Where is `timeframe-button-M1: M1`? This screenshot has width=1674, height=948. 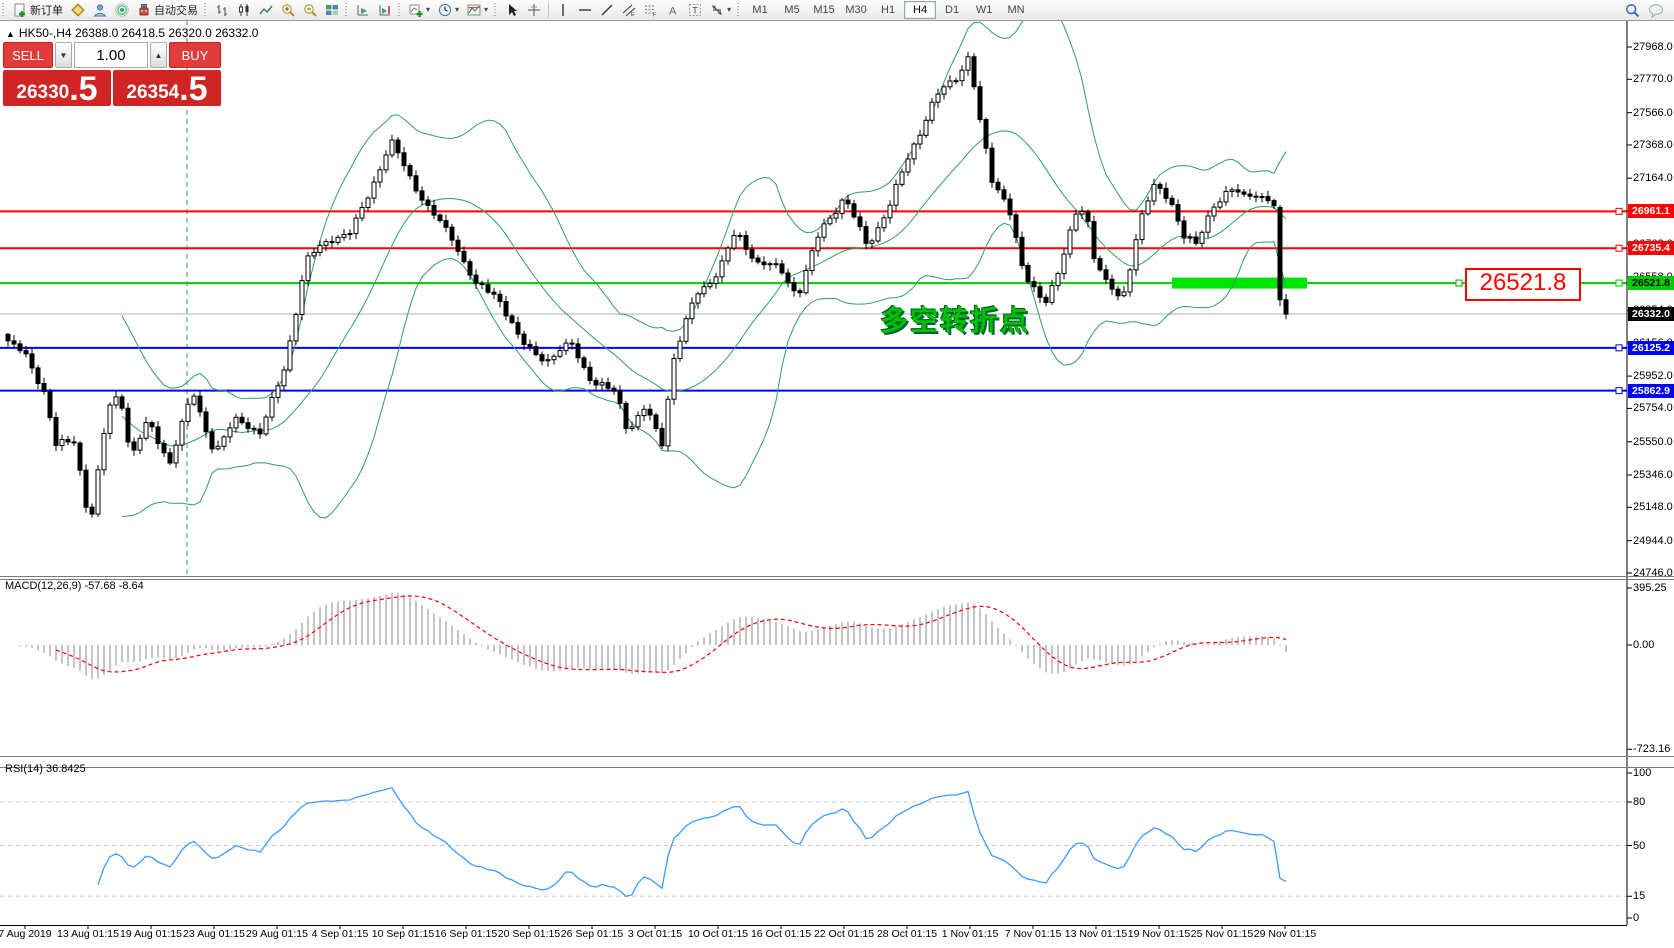 timeframe-button-M1: M1 is located at coordinates (760, 10).